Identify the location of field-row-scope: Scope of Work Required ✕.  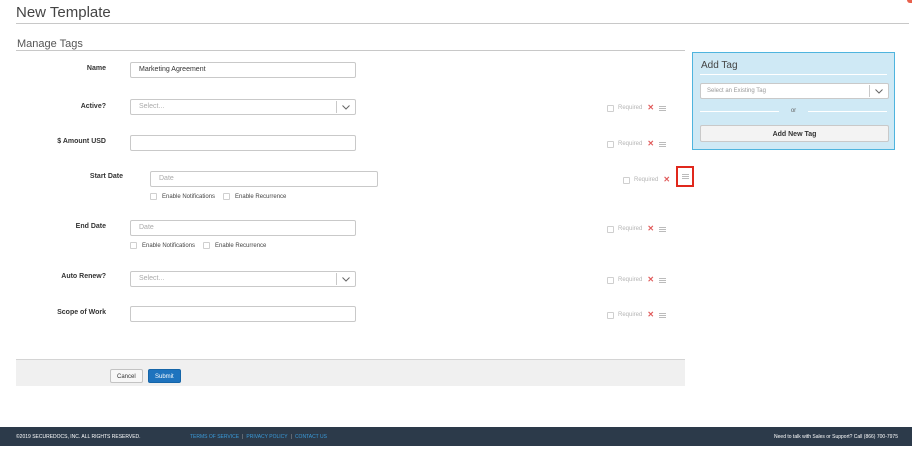
(350, 315).